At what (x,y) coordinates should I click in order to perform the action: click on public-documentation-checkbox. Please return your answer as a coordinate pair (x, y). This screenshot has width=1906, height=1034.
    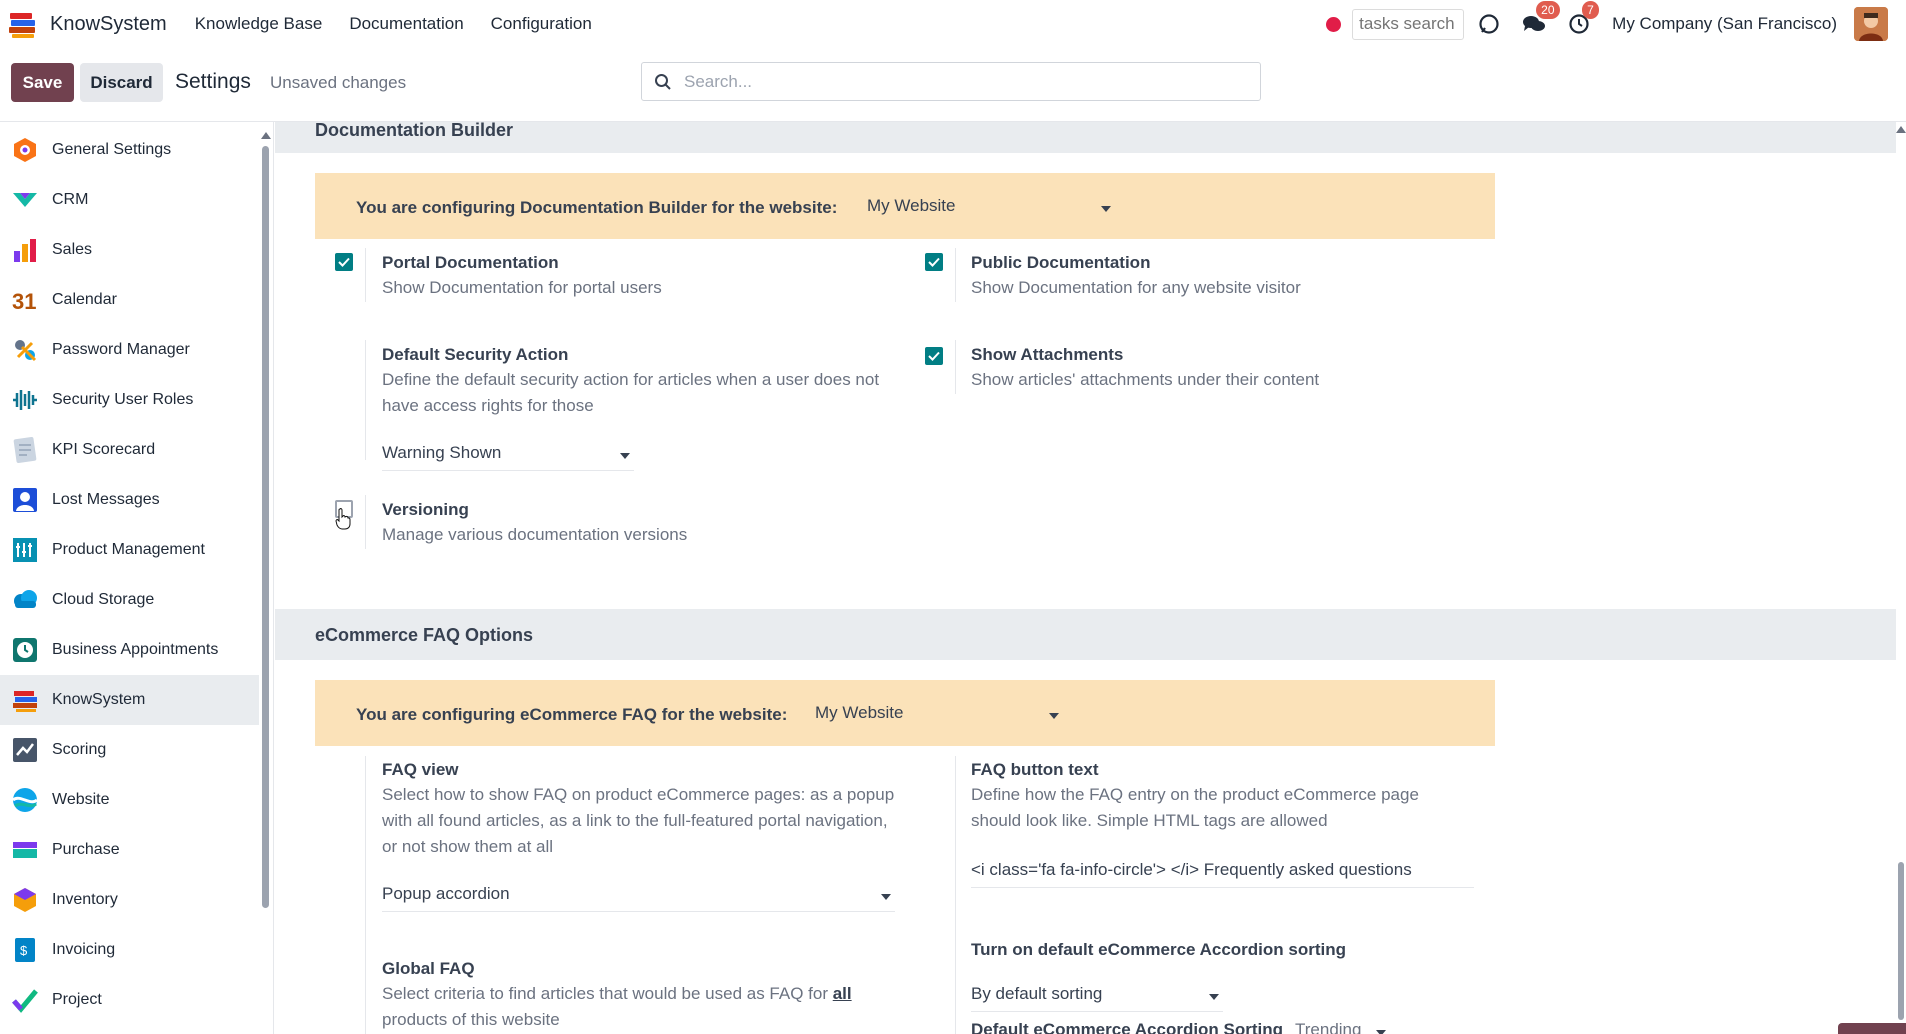
    Looking at the image, I should click on (934, 262).